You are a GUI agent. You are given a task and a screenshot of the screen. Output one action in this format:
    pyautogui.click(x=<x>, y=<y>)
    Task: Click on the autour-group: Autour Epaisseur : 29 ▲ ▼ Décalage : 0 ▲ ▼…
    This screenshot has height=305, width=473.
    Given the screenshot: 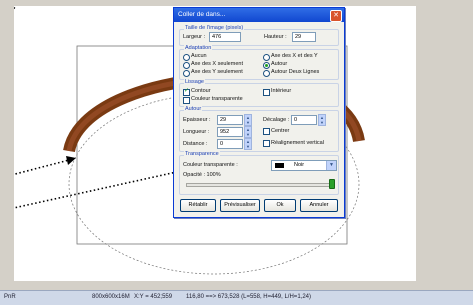 What is the action you would take?
    pyautogui.click(x=259, y=129)
    